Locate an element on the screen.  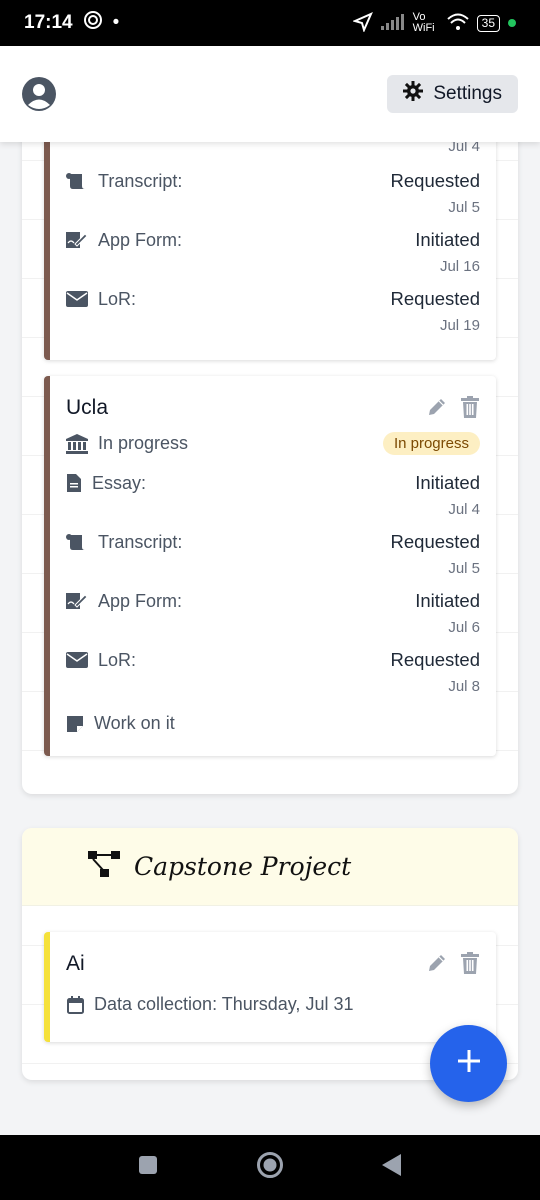
date-label: Jul 16 is located at coordinates (459, 266).